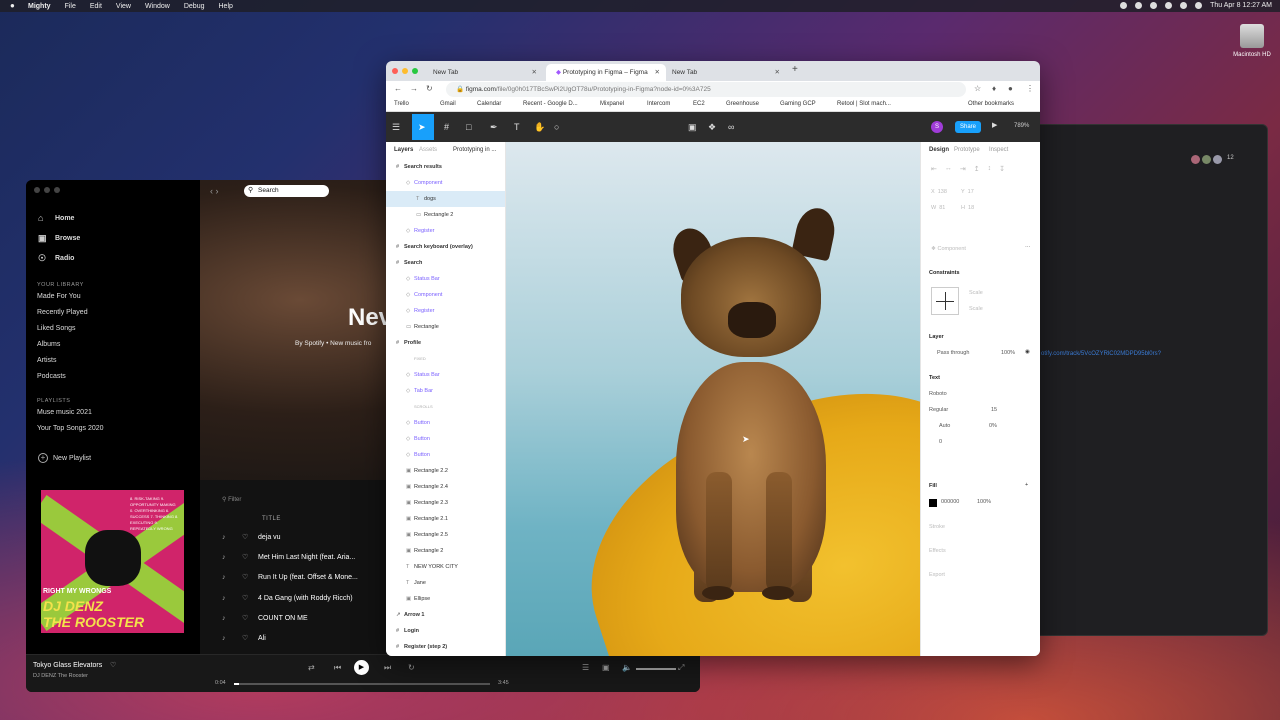 The width and height of the screenshot is (1280, 720). Describe the element at coordinates (403, 150) in the screenshot. I see `tab-layers: Layers` at that location.